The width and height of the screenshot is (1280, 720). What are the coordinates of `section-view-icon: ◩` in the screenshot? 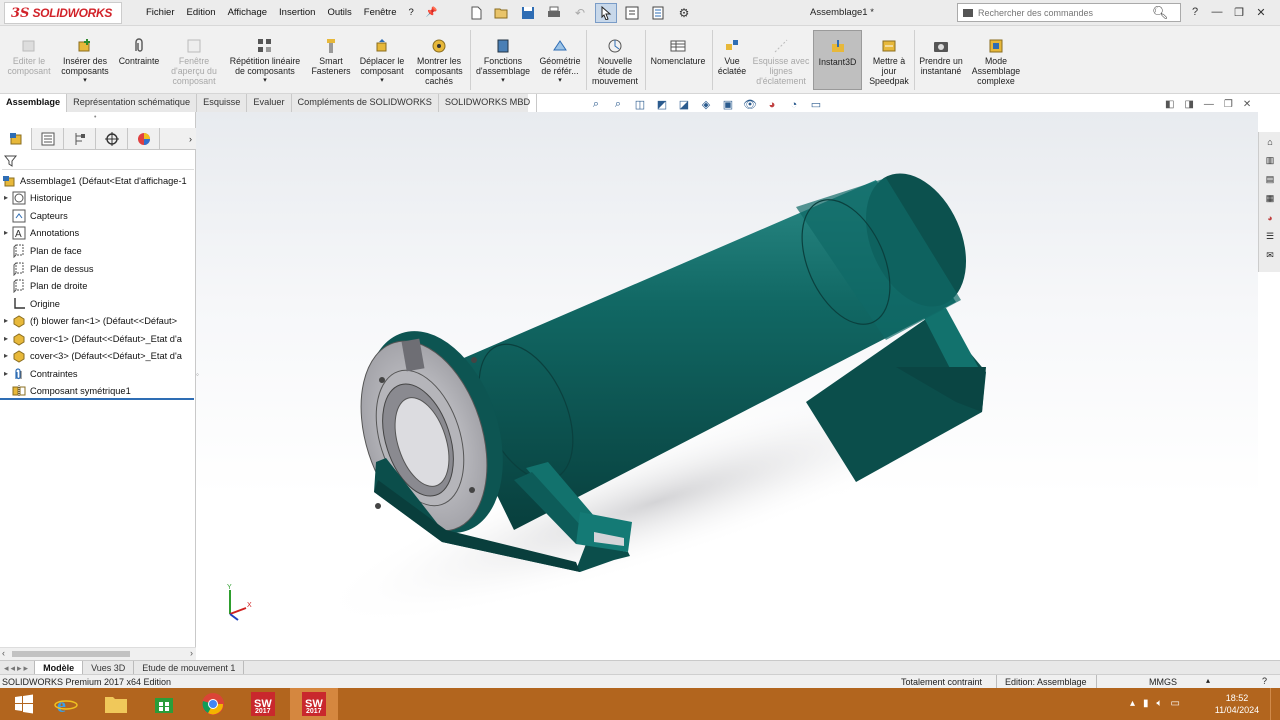 It's located at (662, 104).